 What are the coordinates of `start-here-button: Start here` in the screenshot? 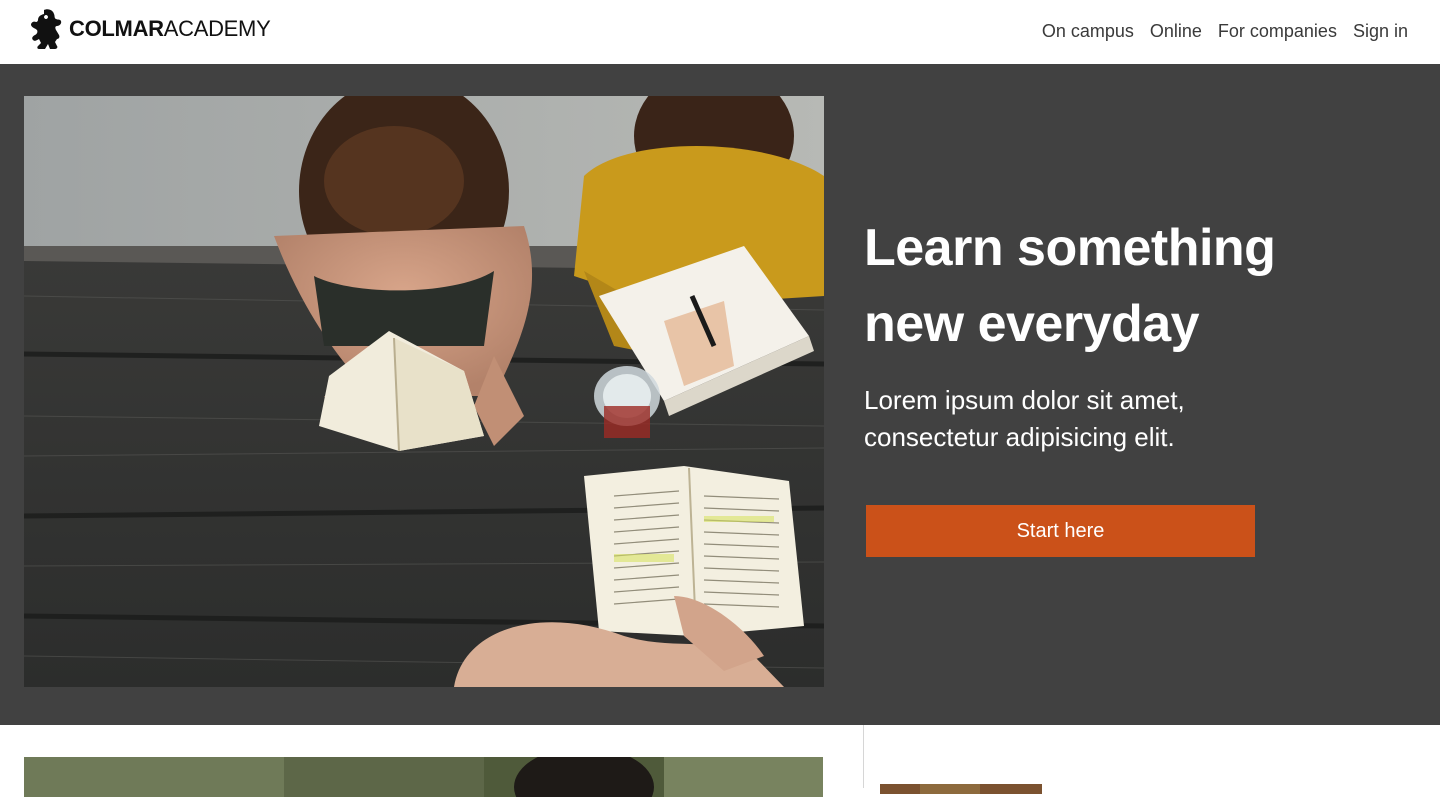 It's located at (1060, 531).